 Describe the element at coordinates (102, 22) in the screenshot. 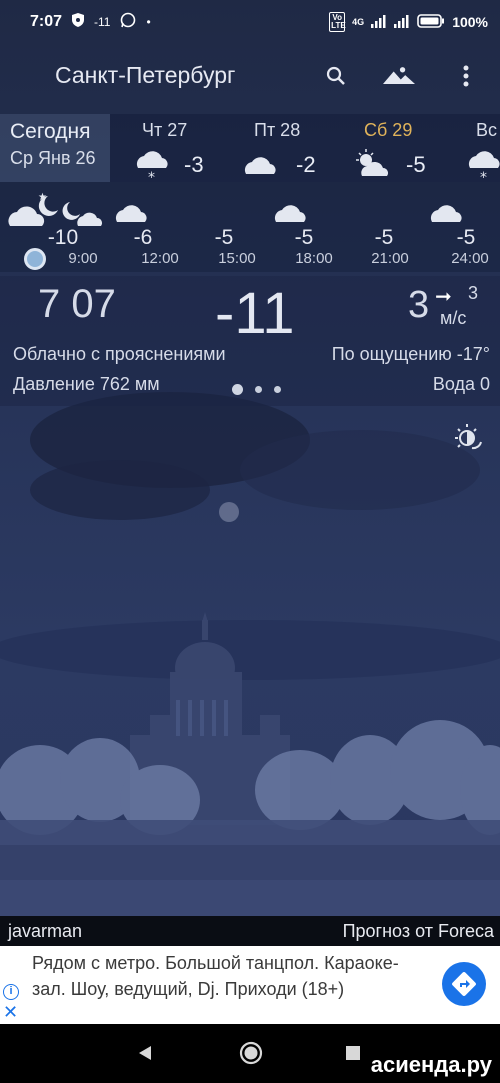

I see `status-temperature: -11` at that location.